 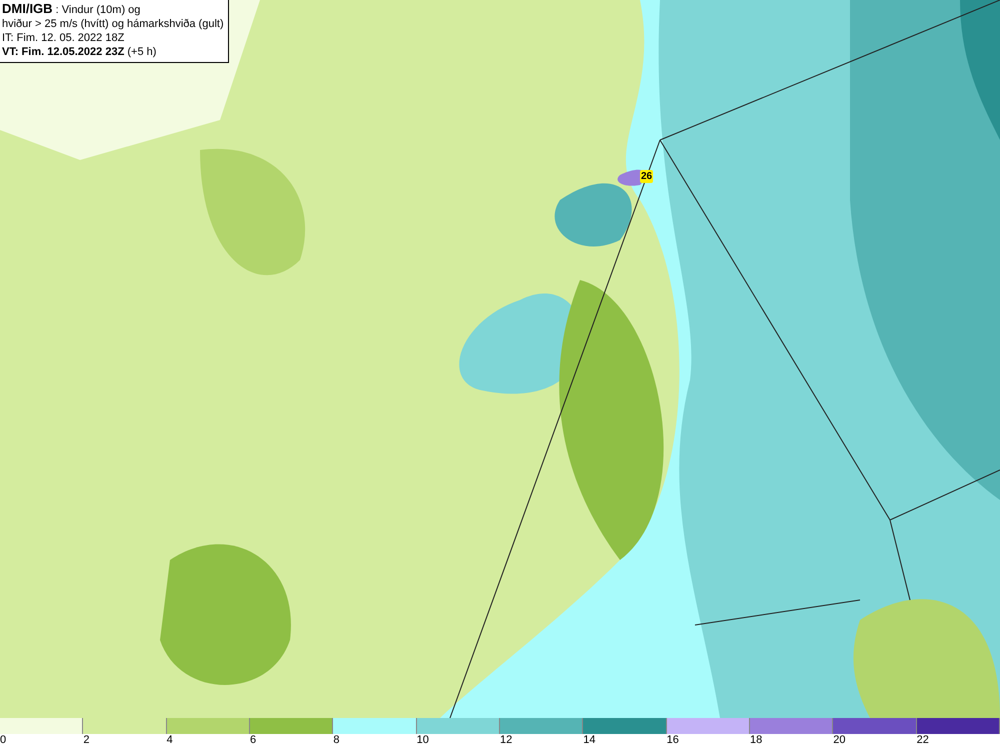 I want to click on initial-time: IT: Fim. 12. 05. 2022 18Z, so click(x=64, y=38).